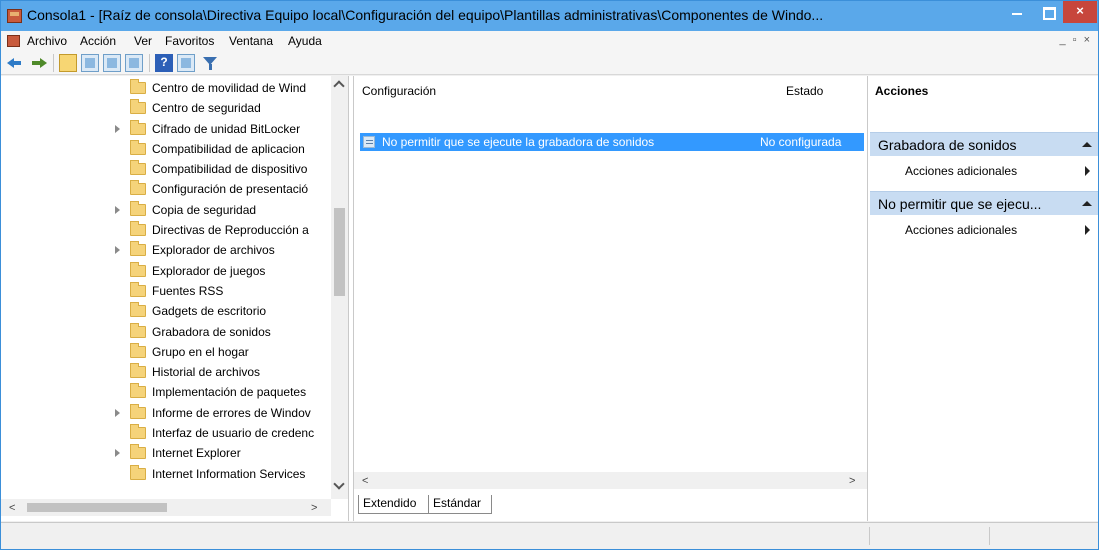  What do you see at coordinates (166, 230) in the screenshot?
I see `tree-item: Directivas de Reproducción a` at bounding box center [166, 230].